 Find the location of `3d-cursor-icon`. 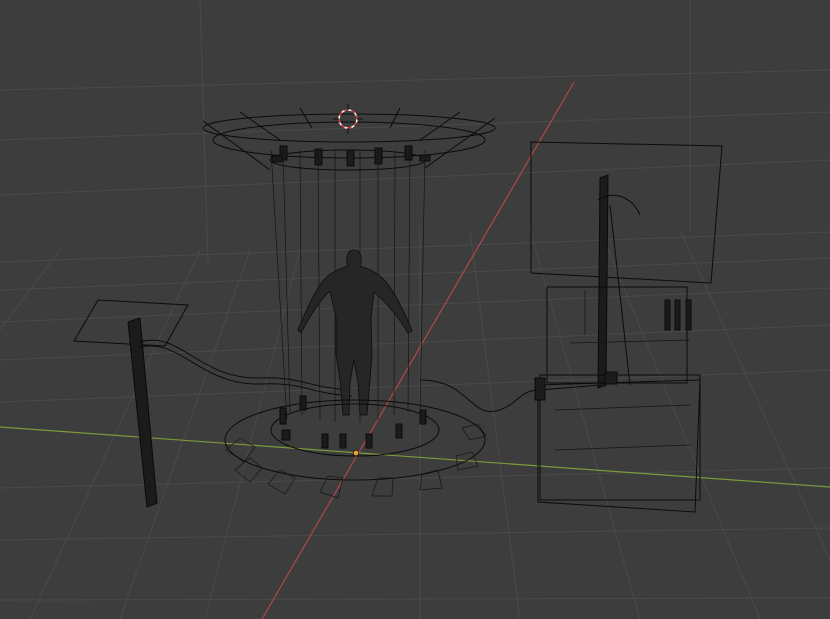

3d-cursor-icon is located at coordinates (348, 119).